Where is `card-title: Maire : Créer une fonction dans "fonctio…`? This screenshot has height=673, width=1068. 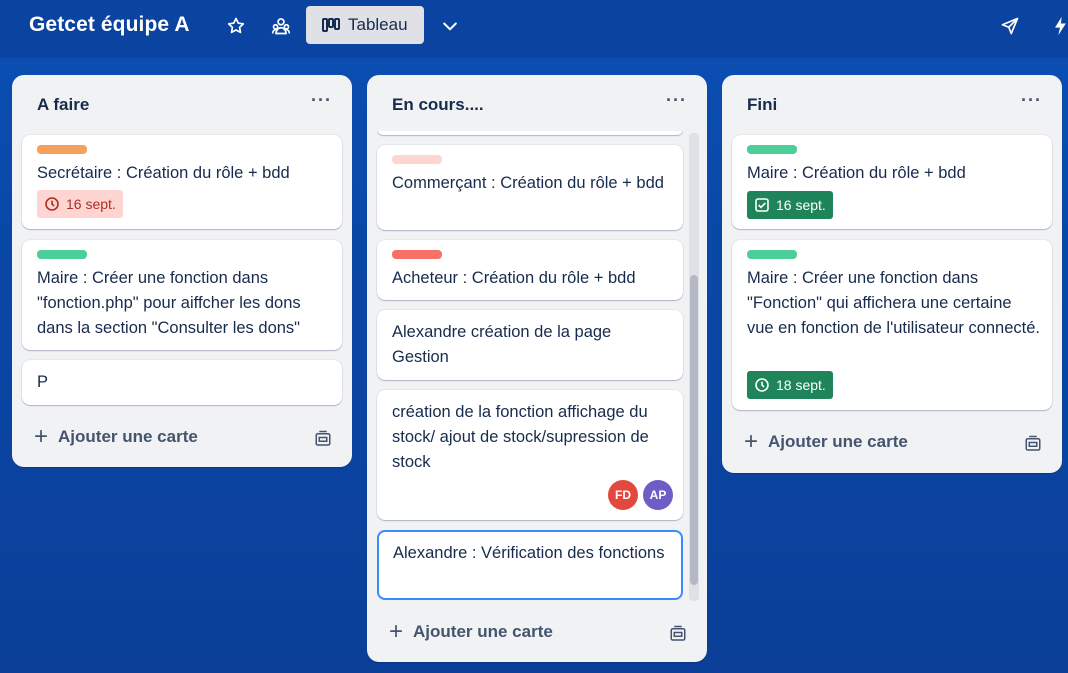
card-title: Maire : Créer une fonction dans "fonctio… is located at coordinates (169, 303).